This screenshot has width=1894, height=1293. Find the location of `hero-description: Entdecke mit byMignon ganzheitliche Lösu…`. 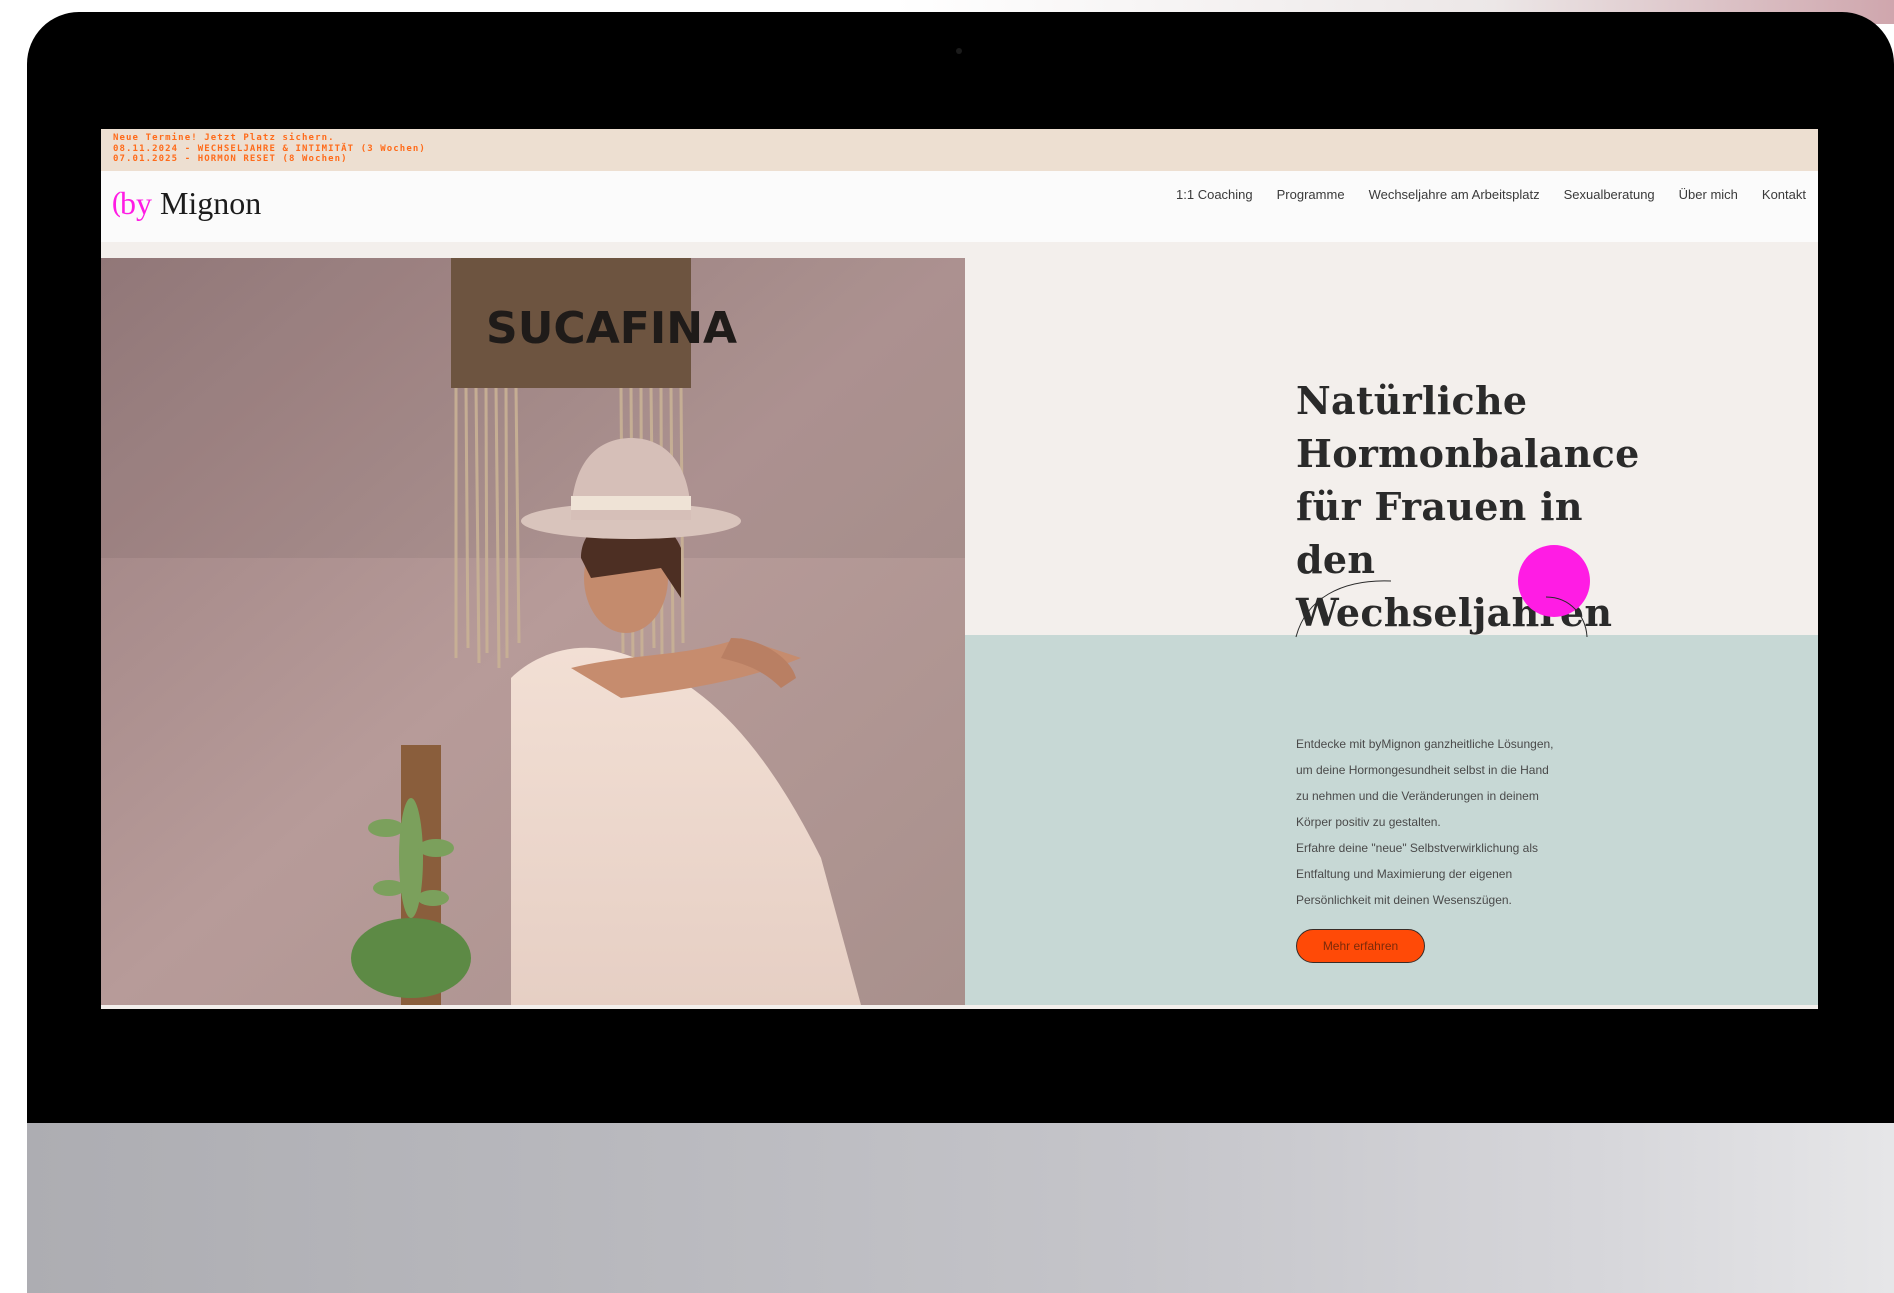

hero-description: Entdecke mit byMignon ganzheitliche Lösu… is located at coordinates (1425, 822).